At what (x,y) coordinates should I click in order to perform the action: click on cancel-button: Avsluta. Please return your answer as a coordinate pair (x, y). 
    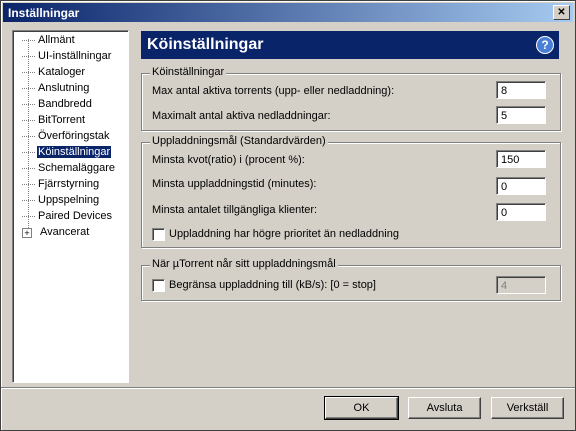
    Looking at the image, I should click on (444, 408).